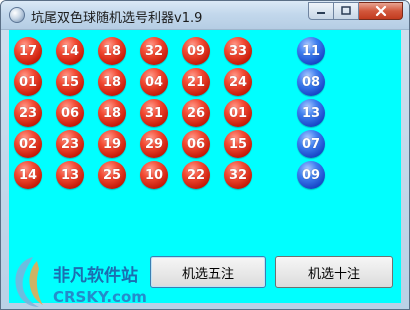  I want to click on blue-ball-number: 07, so click(311, 144).